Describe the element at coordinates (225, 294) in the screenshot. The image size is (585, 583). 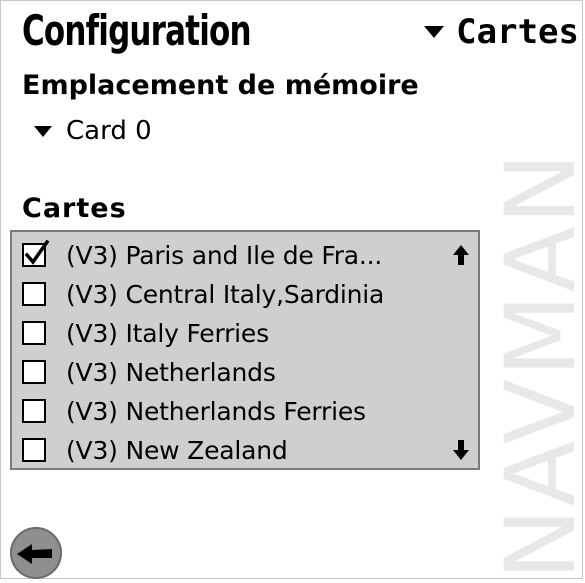
I see `map-label: (V3) Central Italy,Sardinia` at that location.